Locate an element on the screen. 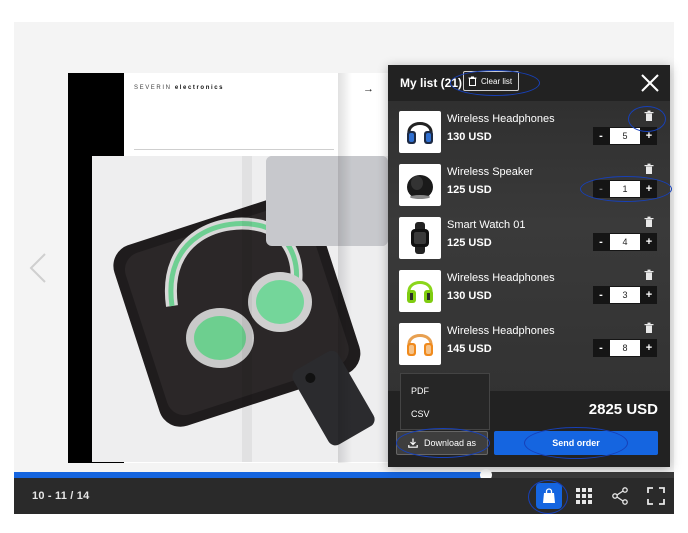 The image size is (688, 533). cart-title: My list (21) is located at coordinates (431, 83).